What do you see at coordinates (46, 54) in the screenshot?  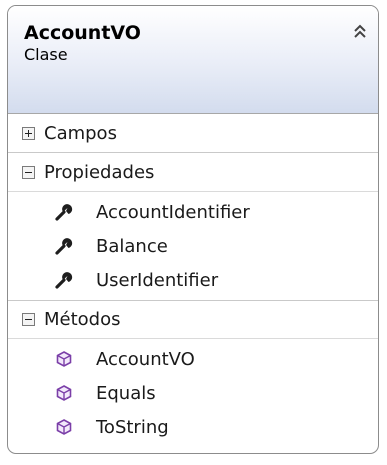 I see `class-kind: Clase` at bounding box center [46, 54].